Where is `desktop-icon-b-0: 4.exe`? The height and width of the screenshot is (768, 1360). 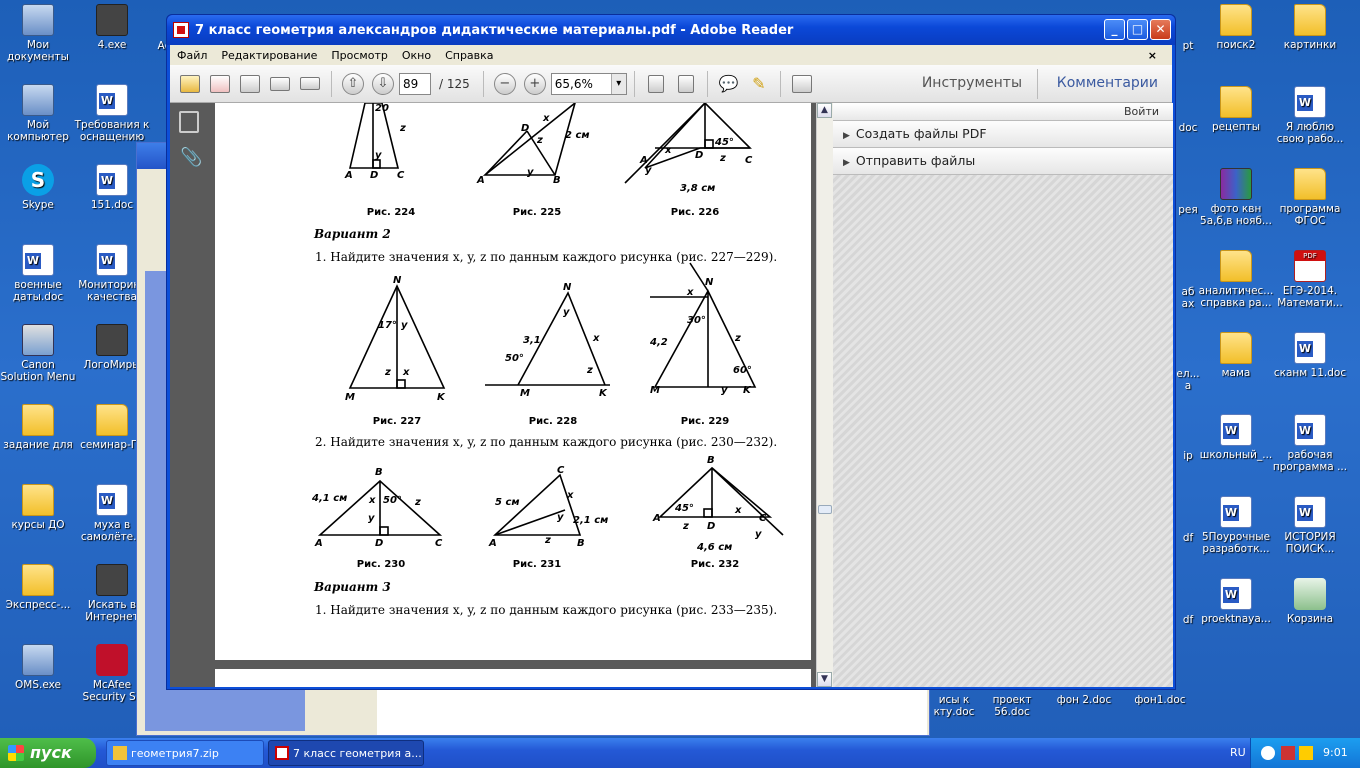 desktop-icon-b-0: 4.exe is located at coordinates (112, 27).